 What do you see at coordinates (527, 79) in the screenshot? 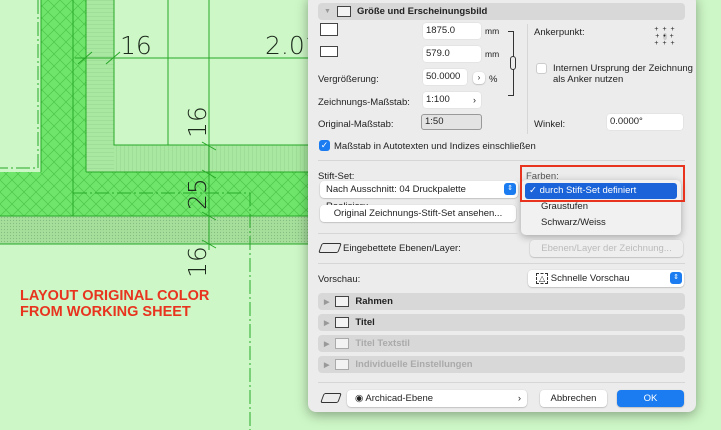
I see `vertical-divider` at bounding box center [527, 79].